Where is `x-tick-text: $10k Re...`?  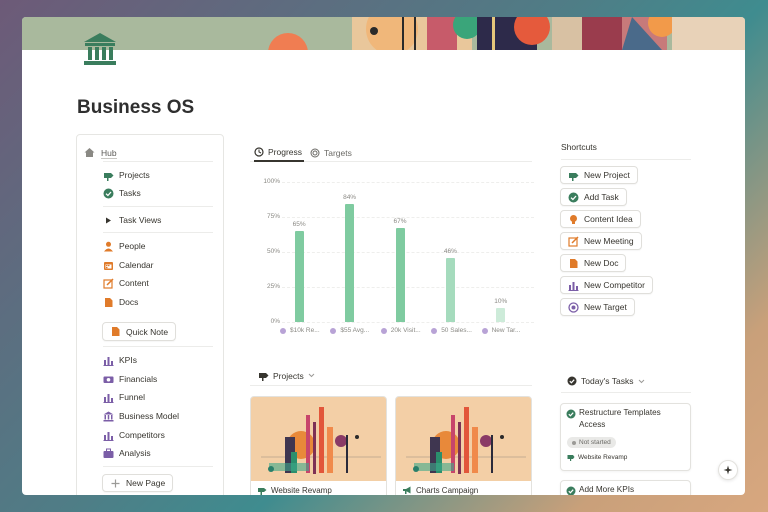
x-tick-text: $10k Re... is located at coordinates (305, 330).